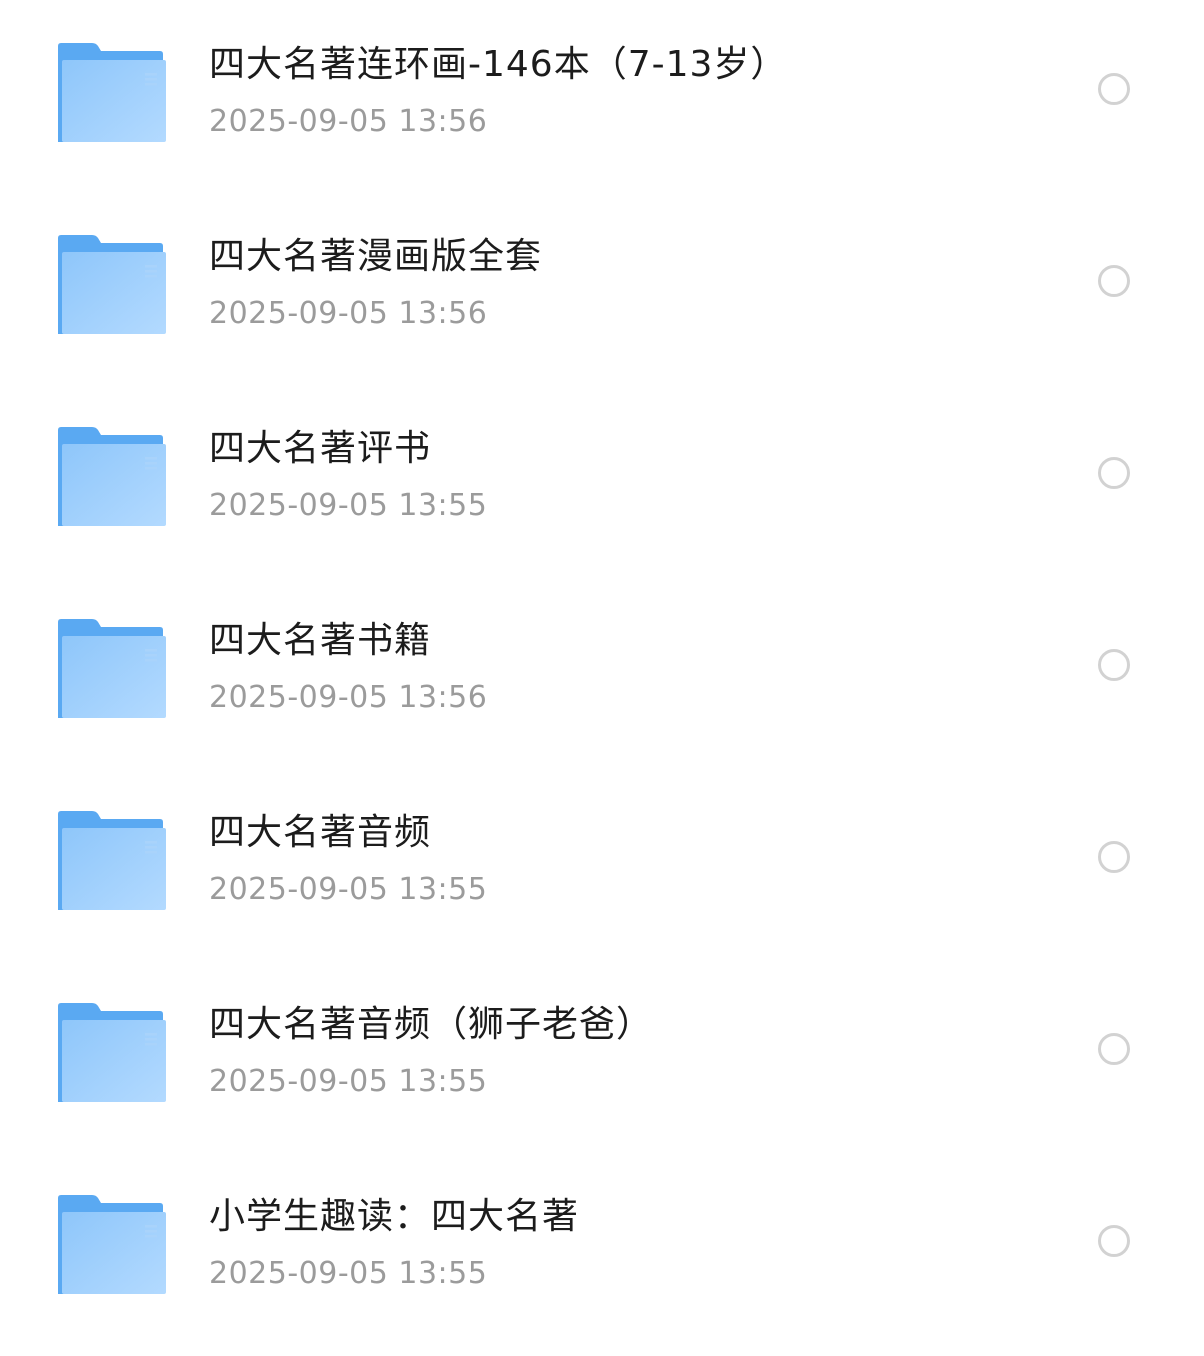 The image size is (1204, 1356). Describe the element at coordinates (602, 672) in the screenshot. I see `list-item: 四大名著书籍 2025-09-05 13:56` at that location.